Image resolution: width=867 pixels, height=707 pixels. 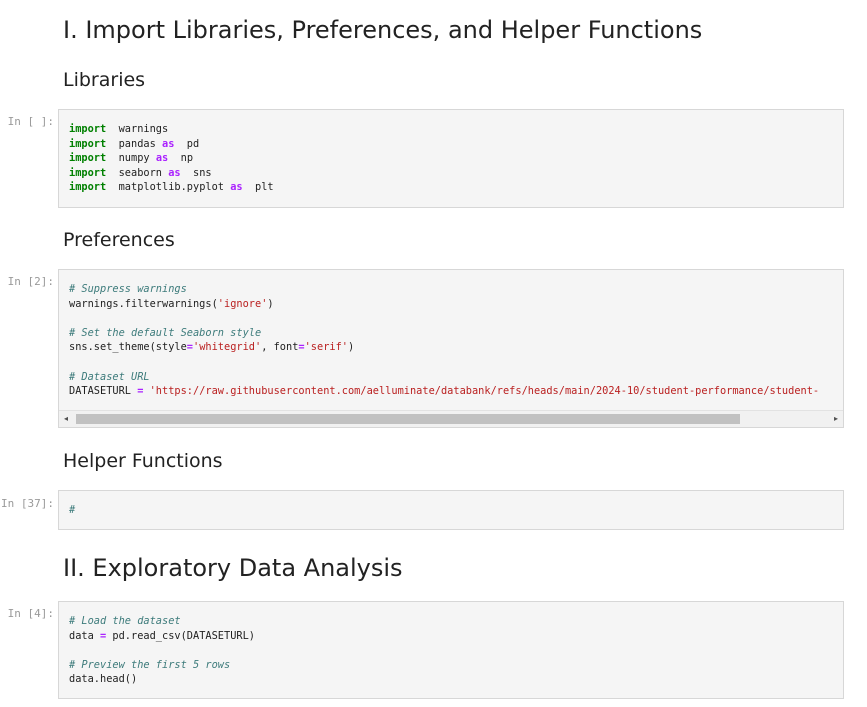 What do you see at coordinates (242, 303) in the screenshot?
I see `code-token: 'ignore'` at bounding box center [242, 303].